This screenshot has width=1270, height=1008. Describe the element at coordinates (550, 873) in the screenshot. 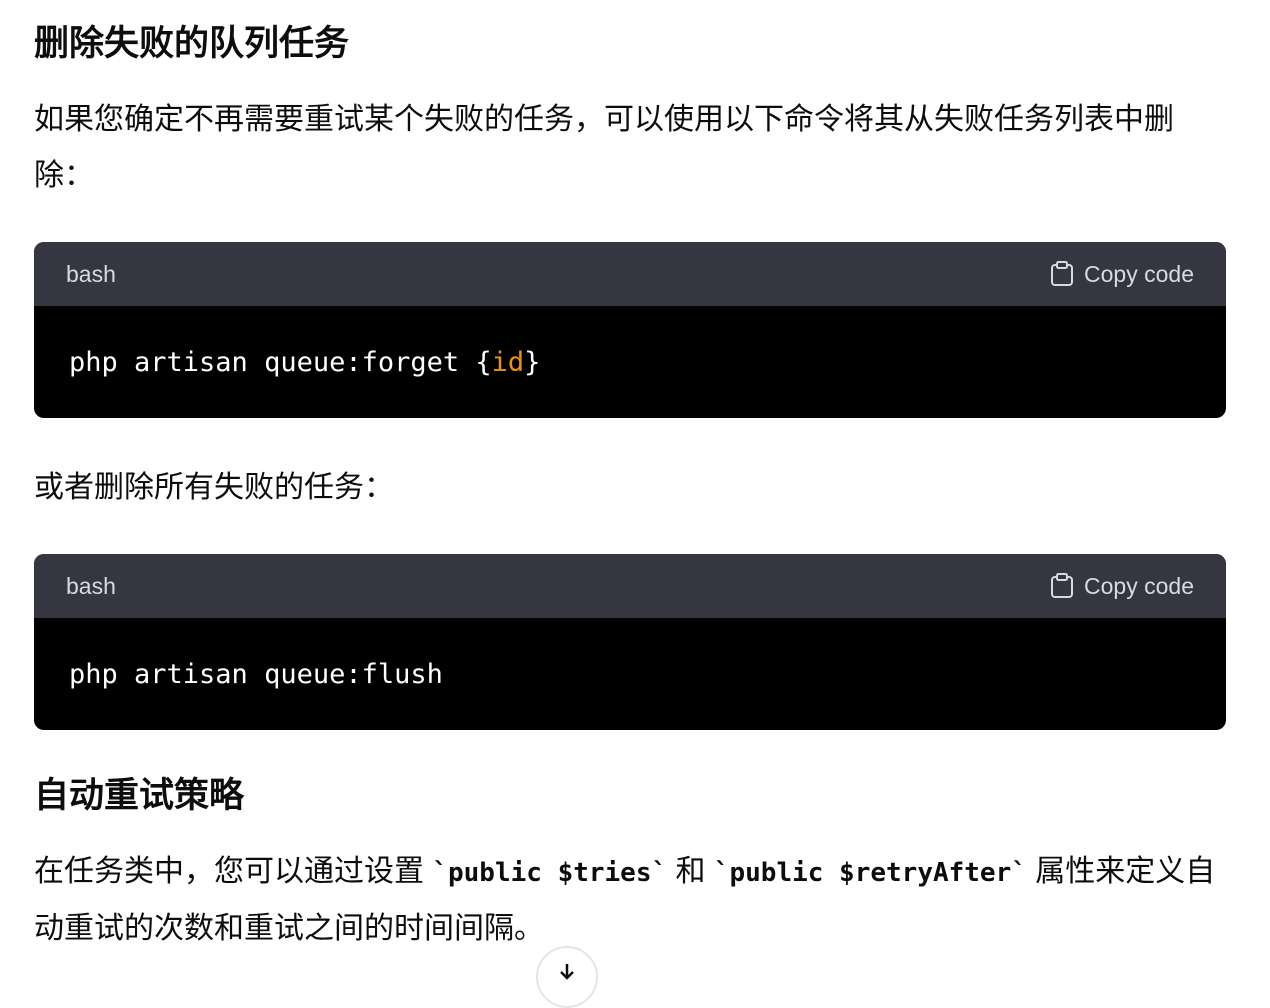

I see `inline-code: `public $tries`` at that location.